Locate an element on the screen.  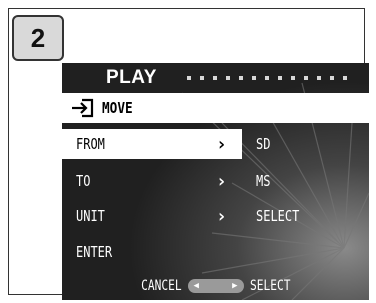
button-guide: CANCEL ◀ ▶ SELECT is located at coordinates (215, 286).